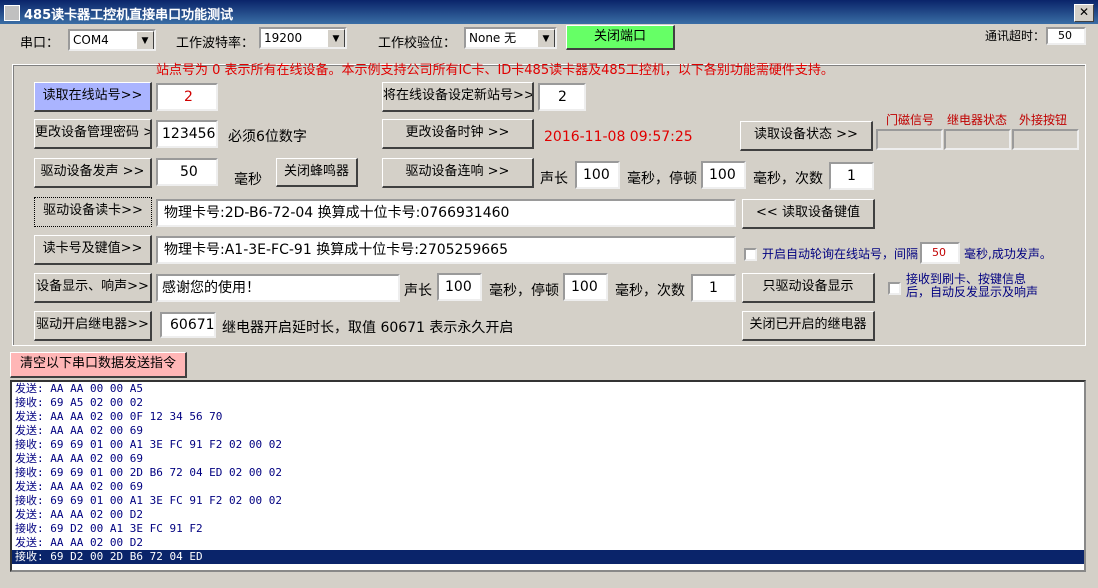 The height and width of the screenshot is (588, 1098). I want to click on times-input: 1, so click(851, 176).